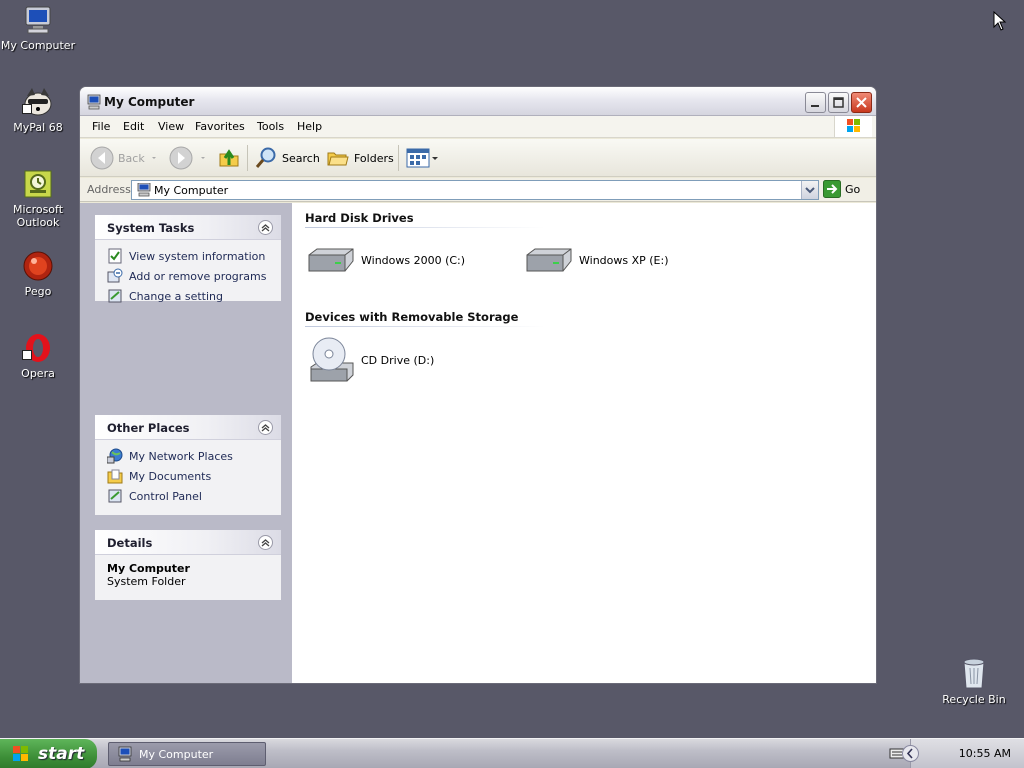 This screenshot has width=1024, height=768. Describe the element at coordinates (597, 260) in the screenshot. I see `drive-e: Windows XP (E:)` at that location.